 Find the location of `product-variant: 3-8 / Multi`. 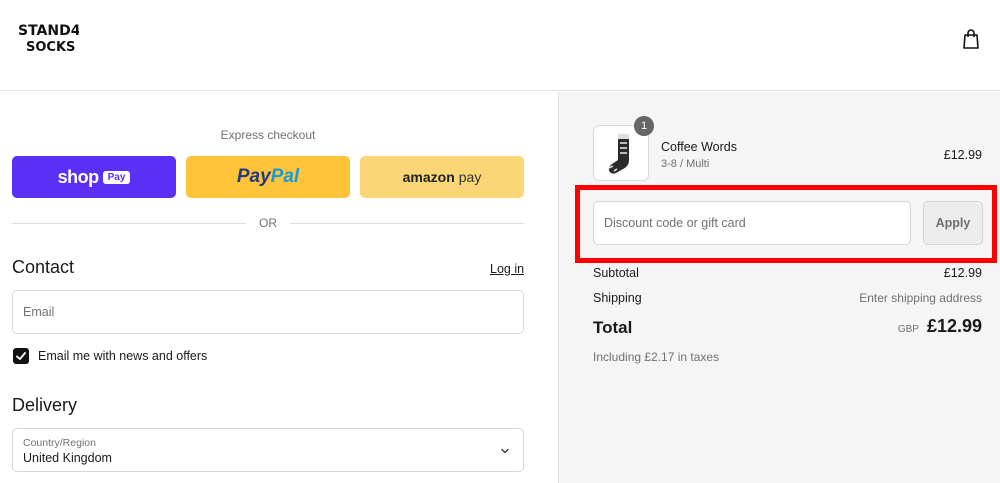

product-variant: 3-8 / Multi is located at coordinates (685, 164).